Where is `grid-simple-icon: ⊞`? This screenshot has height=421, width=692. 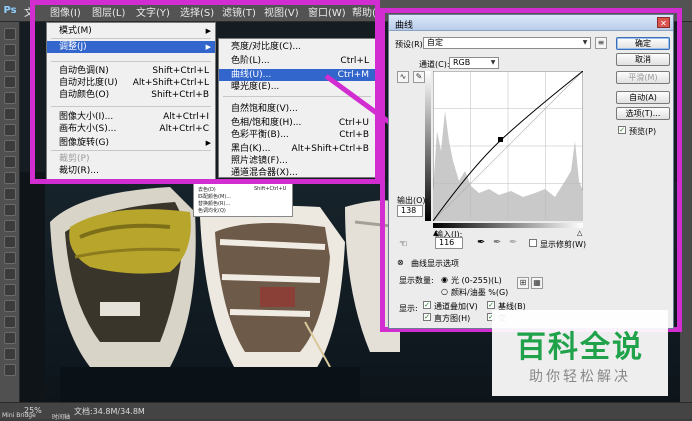 grid-simple-icon: ⊞ is located at coordinates (523, 283).